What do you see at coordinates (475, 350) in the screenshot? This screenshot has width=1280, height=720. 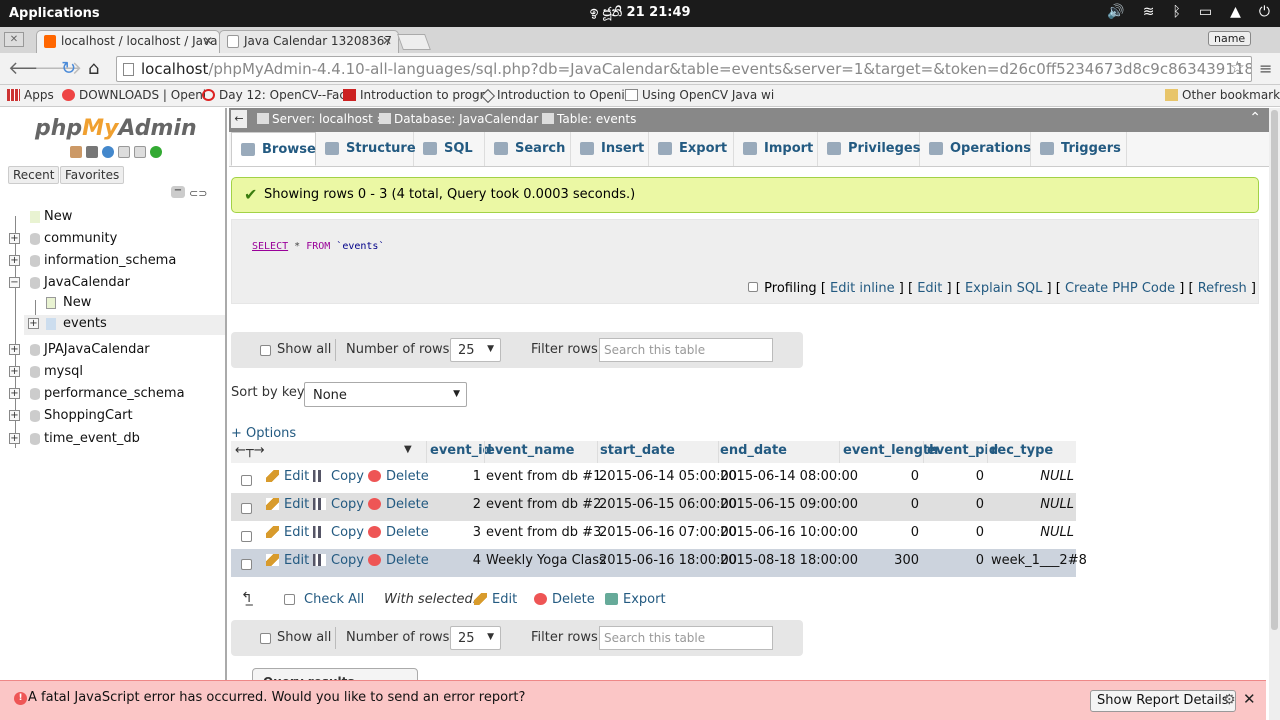 I see `number-of-rows-select: 25 ▼` at bounding box center [475, 350].